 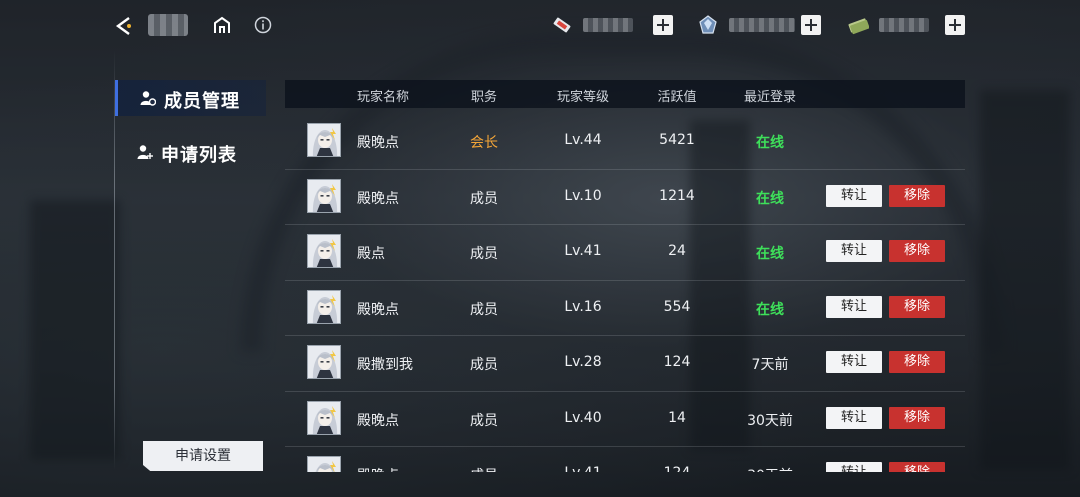 I want to click on column-header-activity: 活跃值, so click(x=677, y=97).